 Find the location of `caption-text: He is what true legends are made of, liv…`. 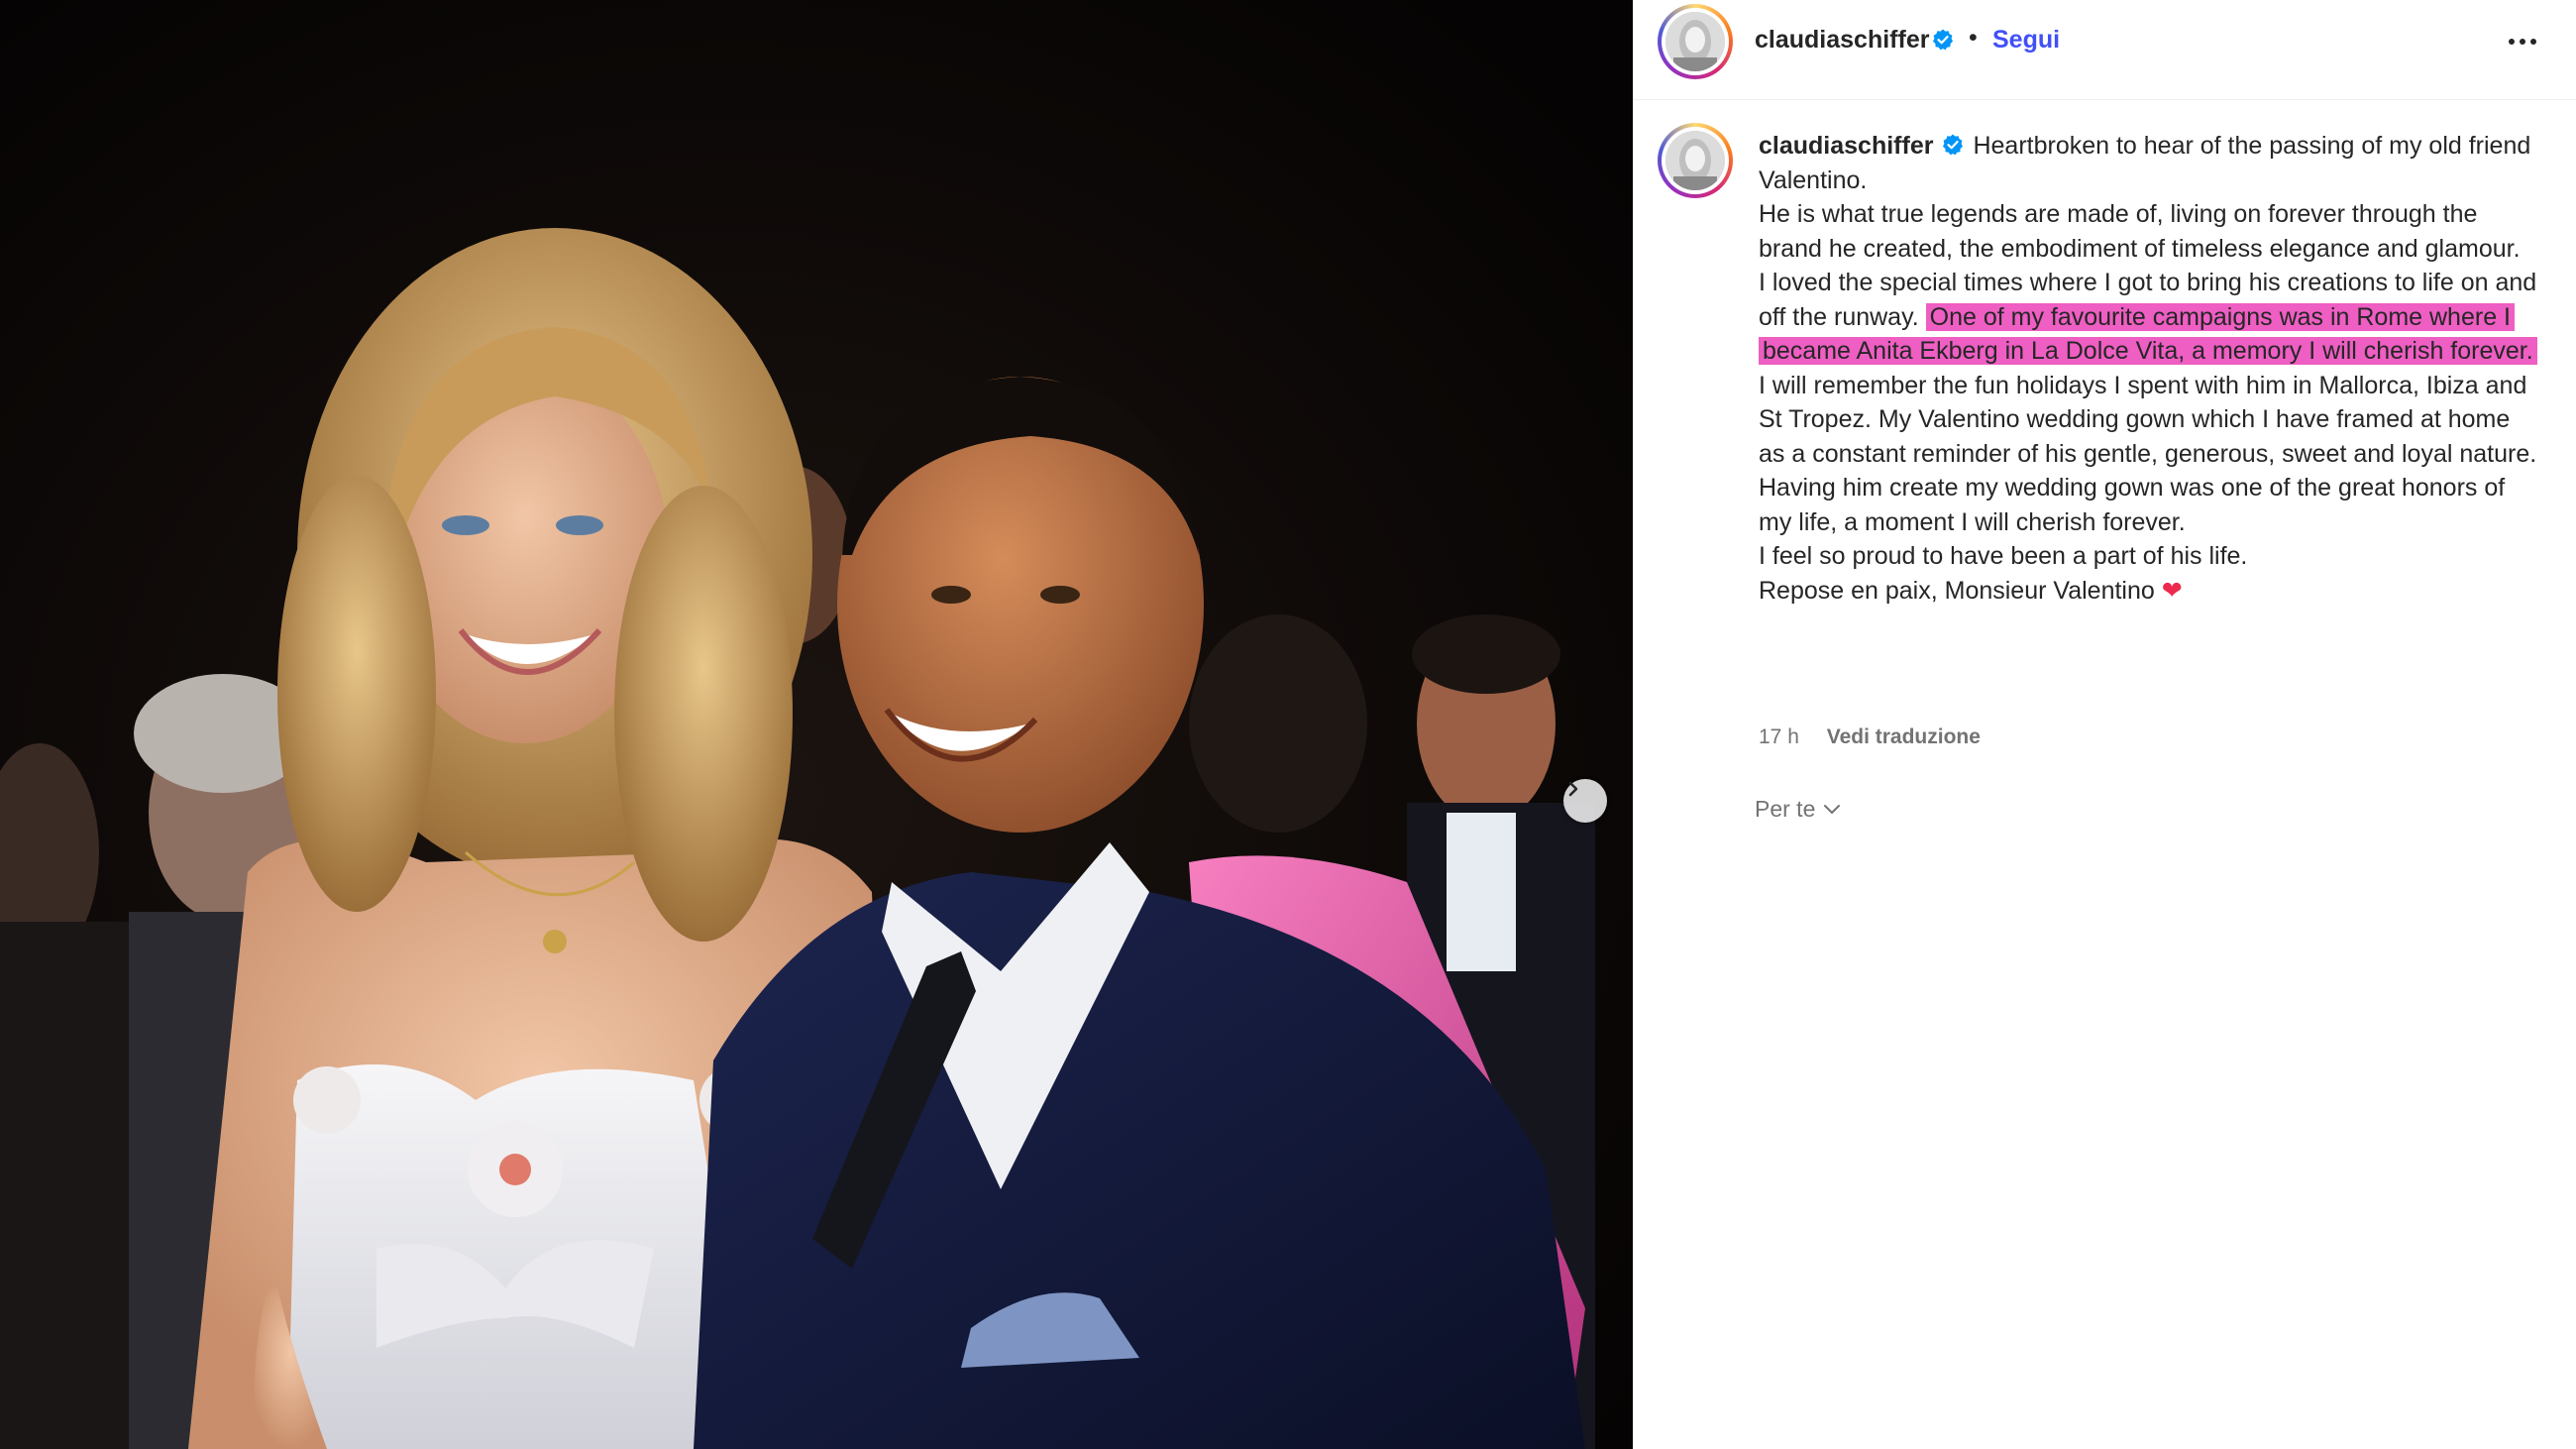

caption-text: He is what true legends are made of, liv… is located at coordinates (2140, 232).